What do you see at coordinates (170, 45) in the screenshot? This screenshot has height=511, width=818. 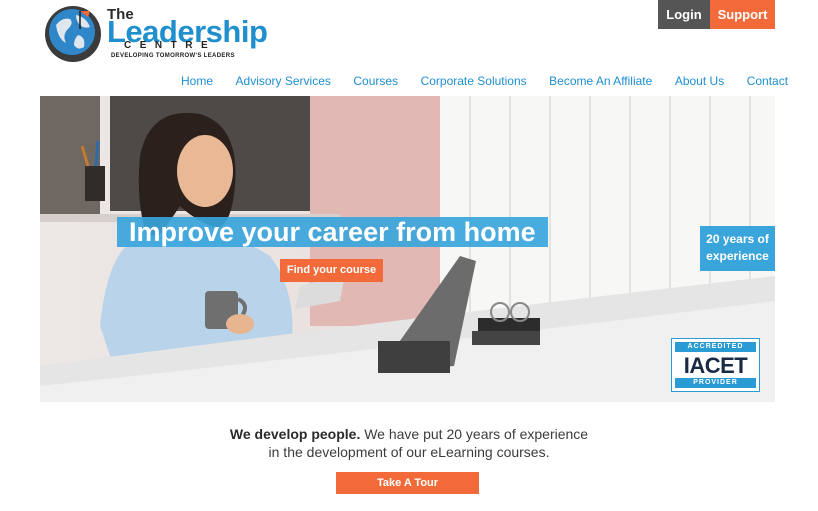 I see `logo-centre-text: CENTRE` at bounding box center [170, 45].